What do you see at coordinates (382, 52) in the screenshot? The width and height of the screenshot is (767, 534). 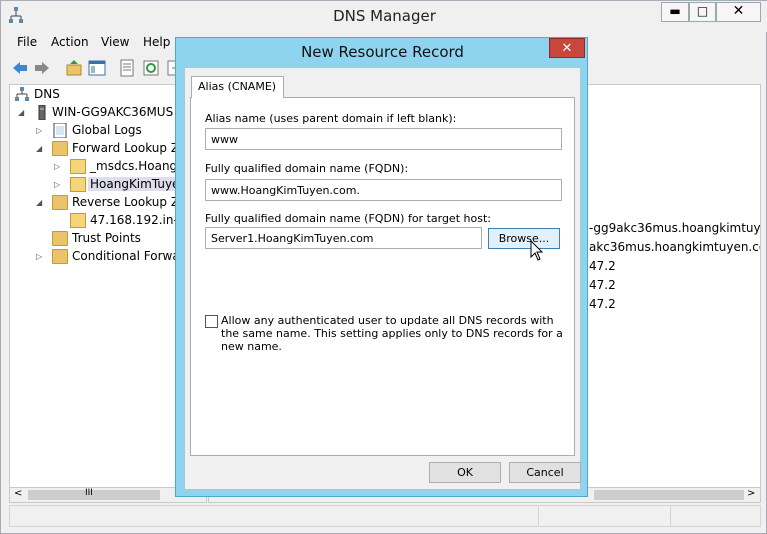 I see `dialog-title: New Resource Record` at bounding box center [382, 52].